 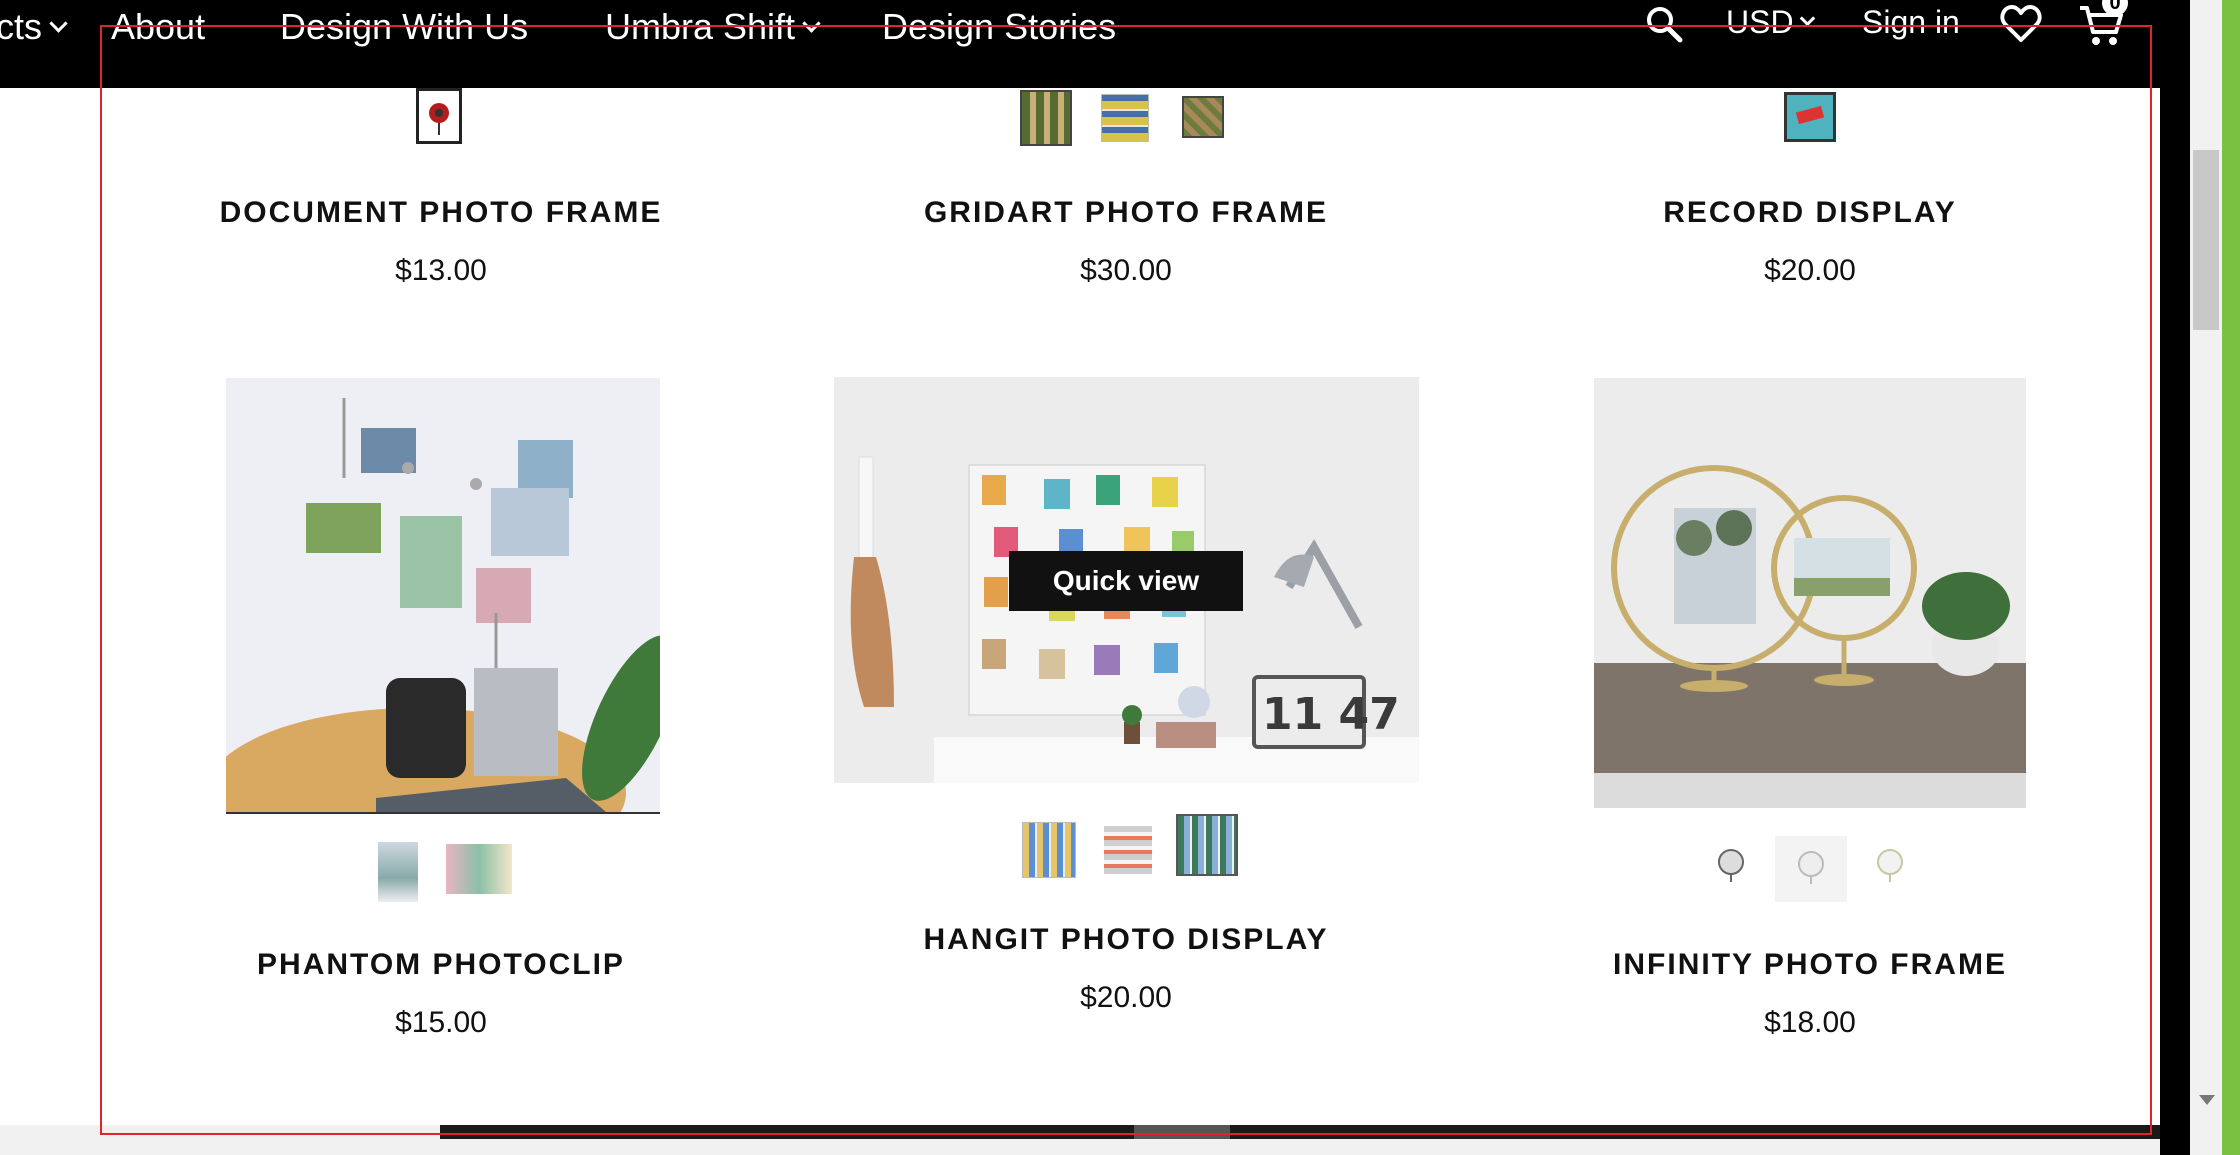 I want to click on sign-in-link: Sign in, so click(x=1911, y=22).